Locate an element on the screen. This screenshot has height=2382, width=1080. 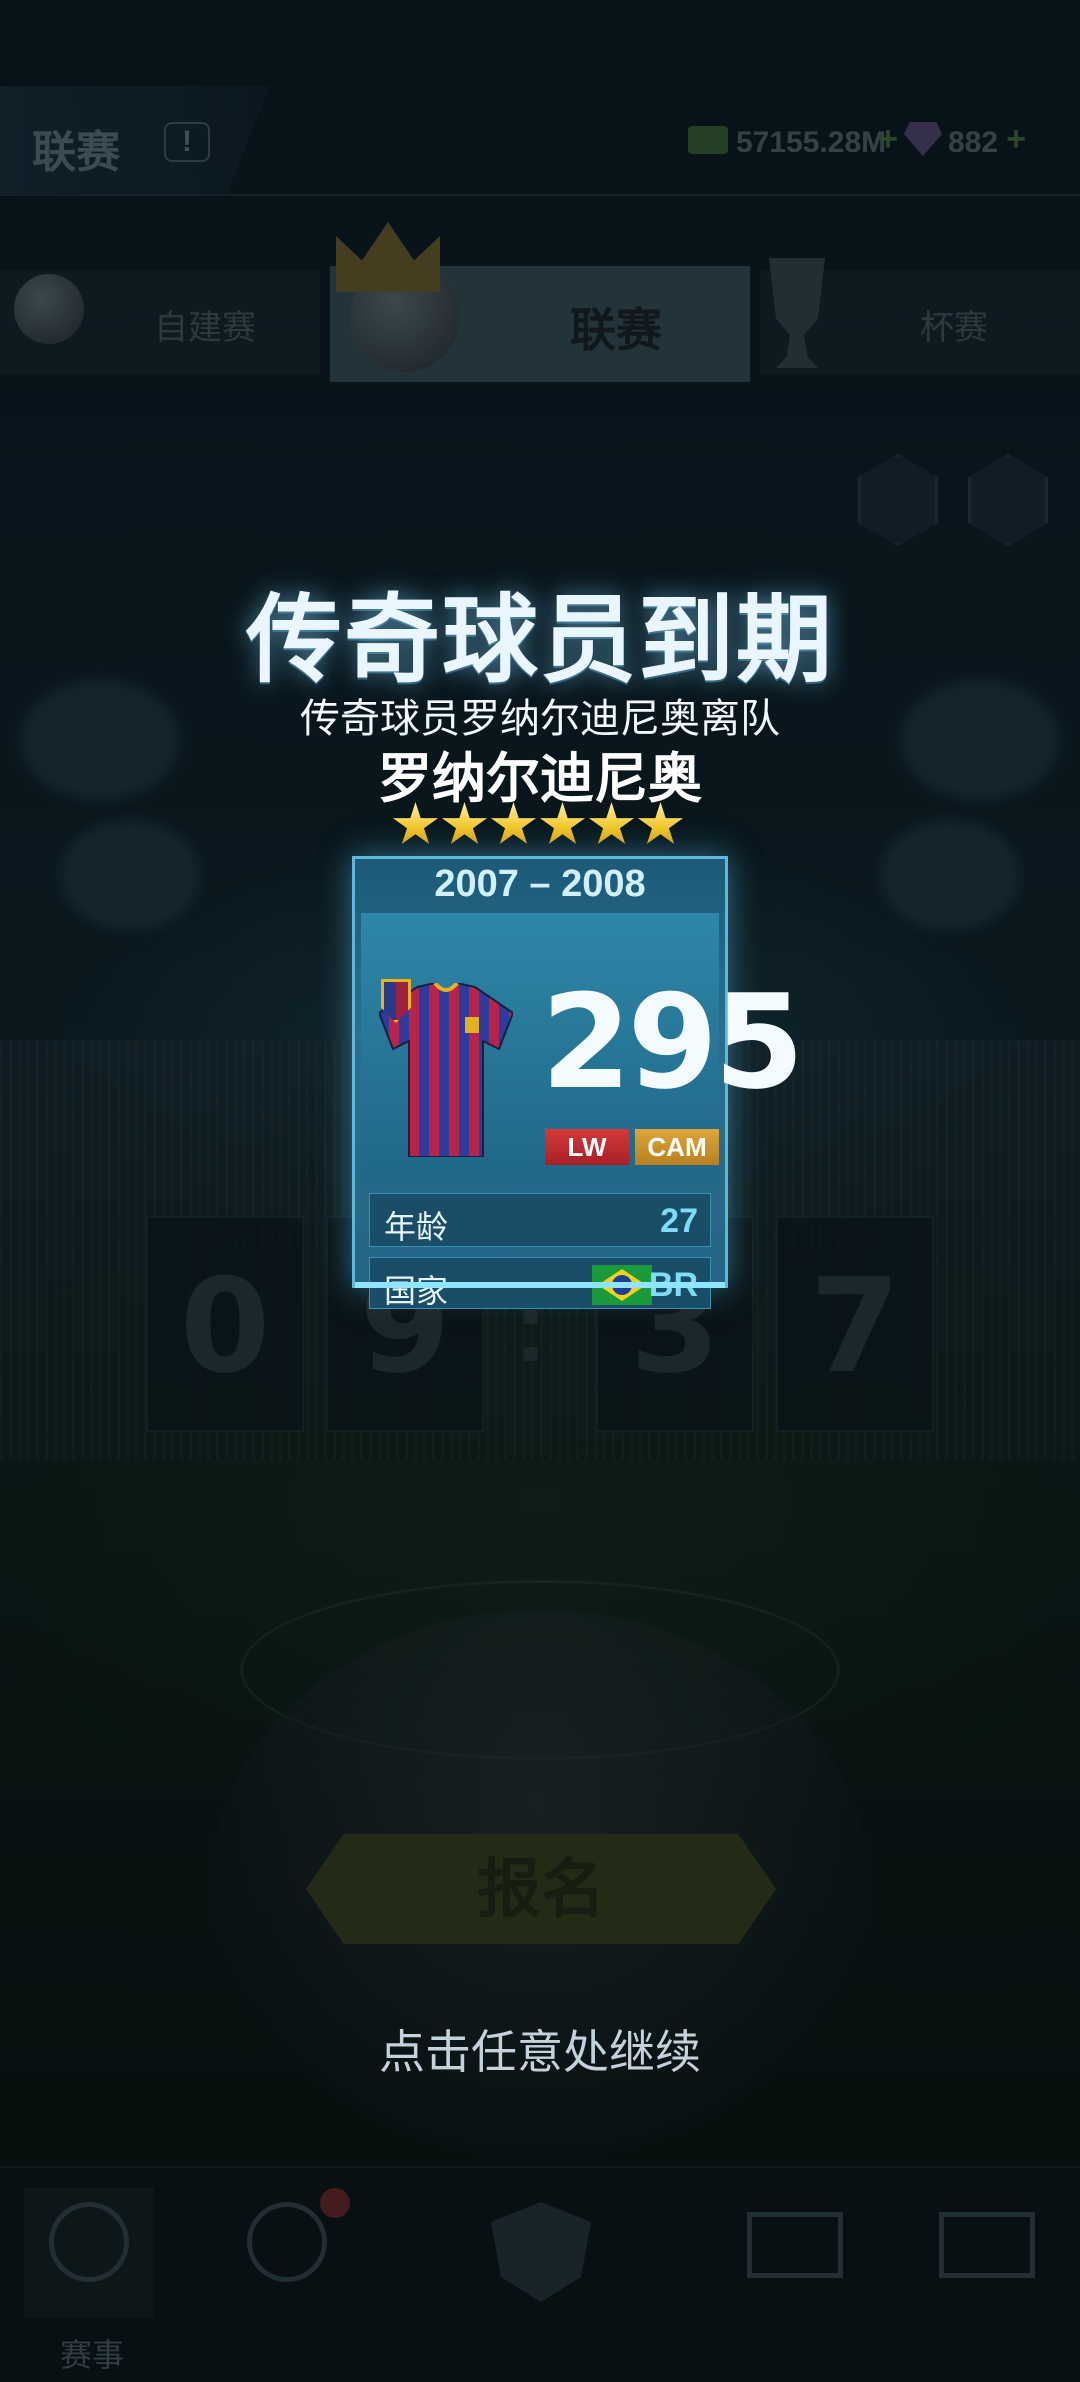
age-value: 27 is located at coordinates (679, 1221).